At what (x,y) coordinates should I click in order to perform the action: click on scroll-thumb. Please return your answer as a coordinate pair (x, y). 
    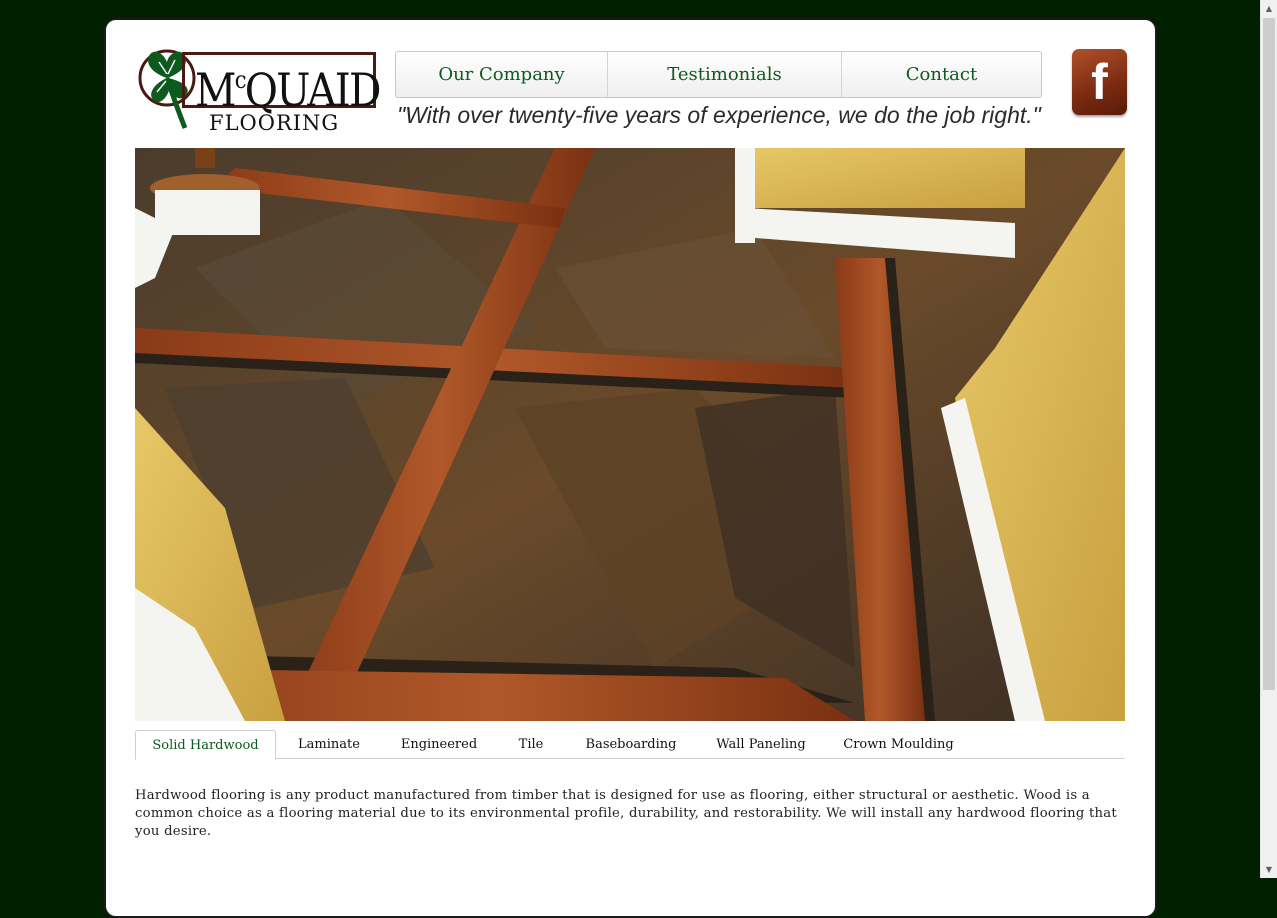
    Looking at the image, I should click on (1269, 354).